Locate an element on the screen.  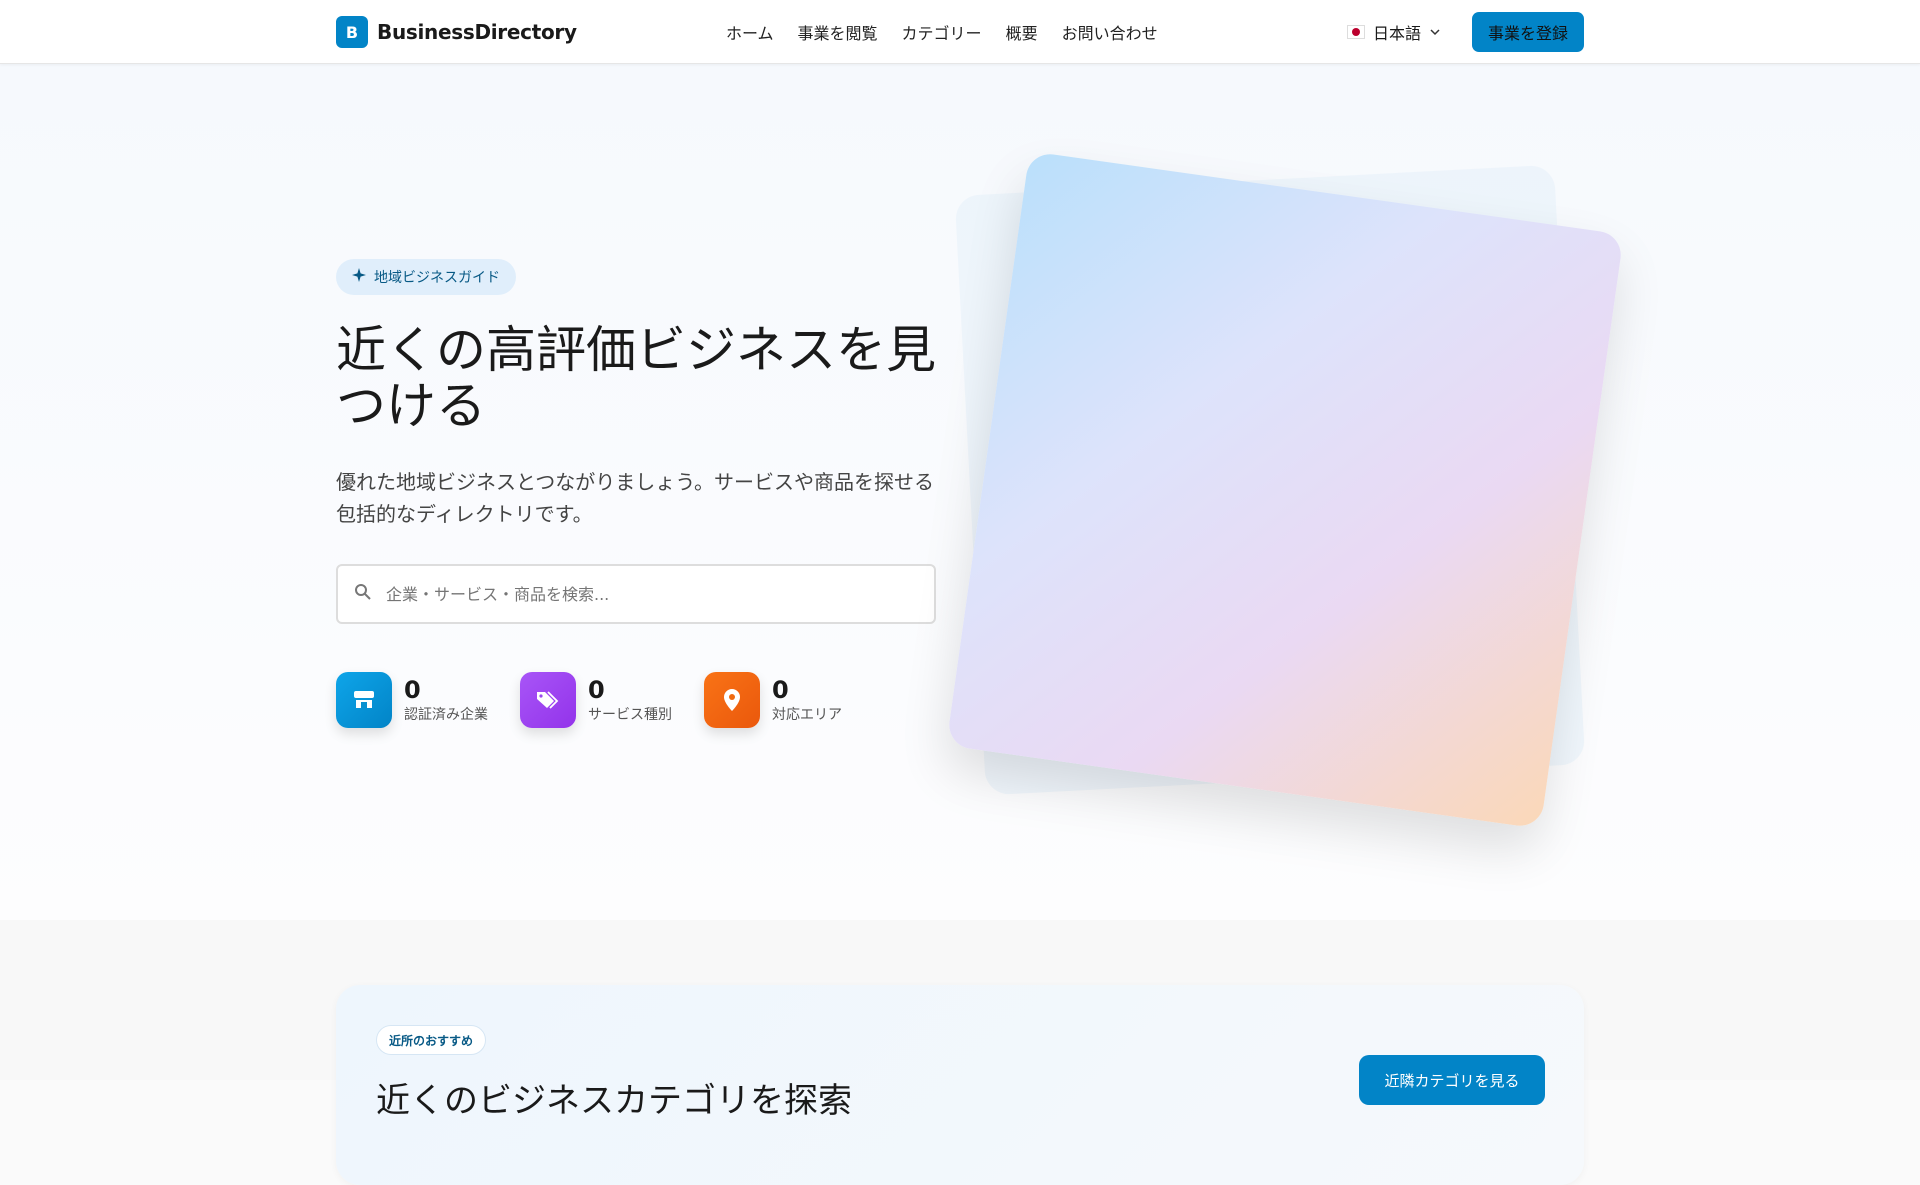
tags-icon is located at coordinates (548, 700).